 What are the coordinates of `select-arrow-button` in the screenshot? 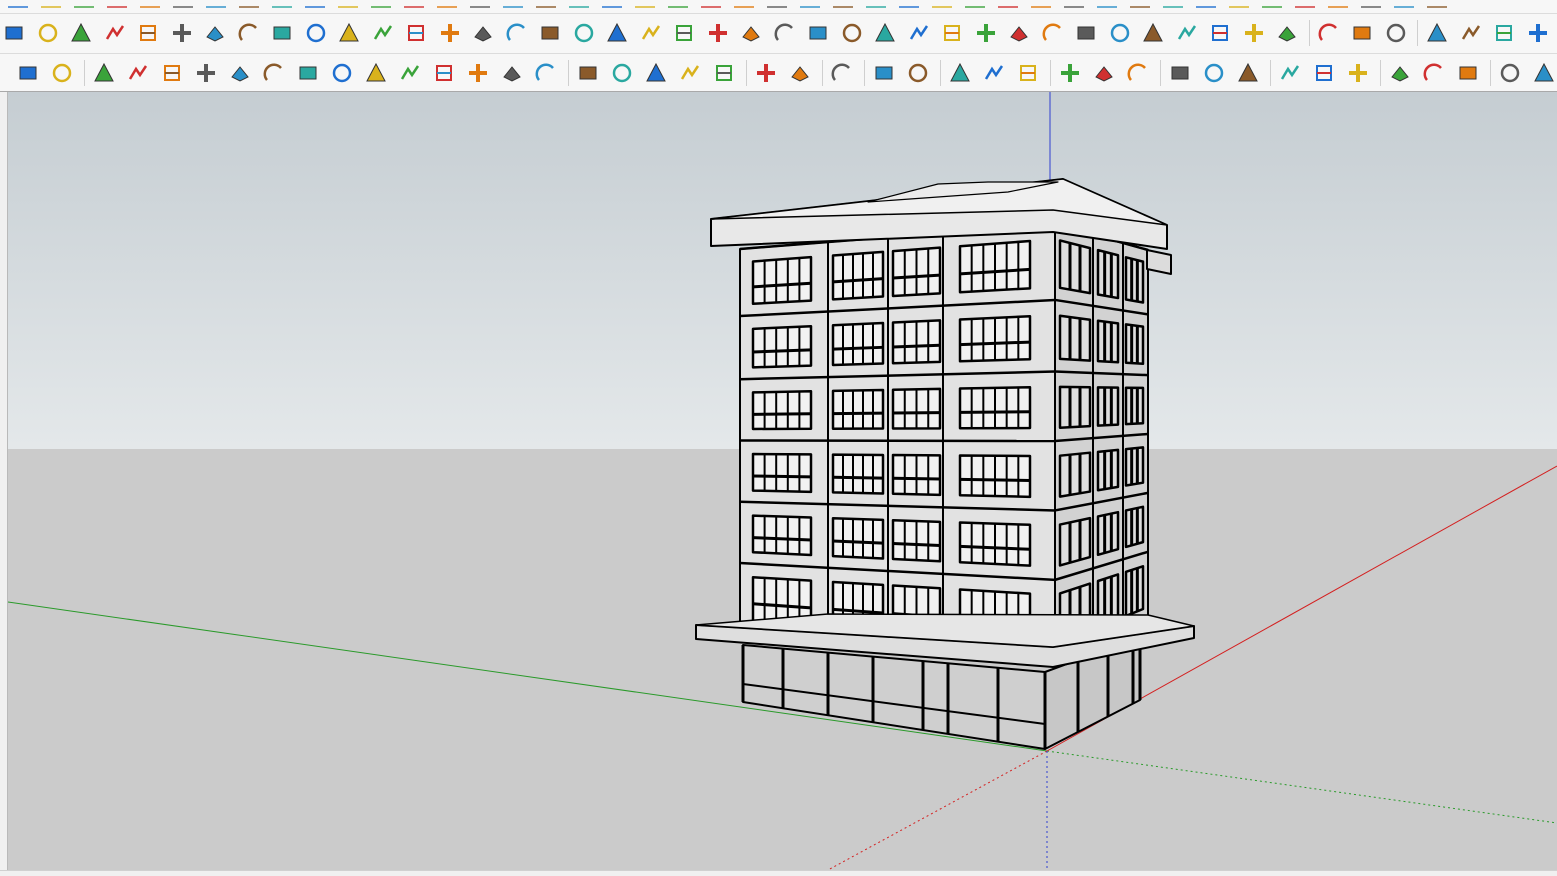 It's located at (842, 73).